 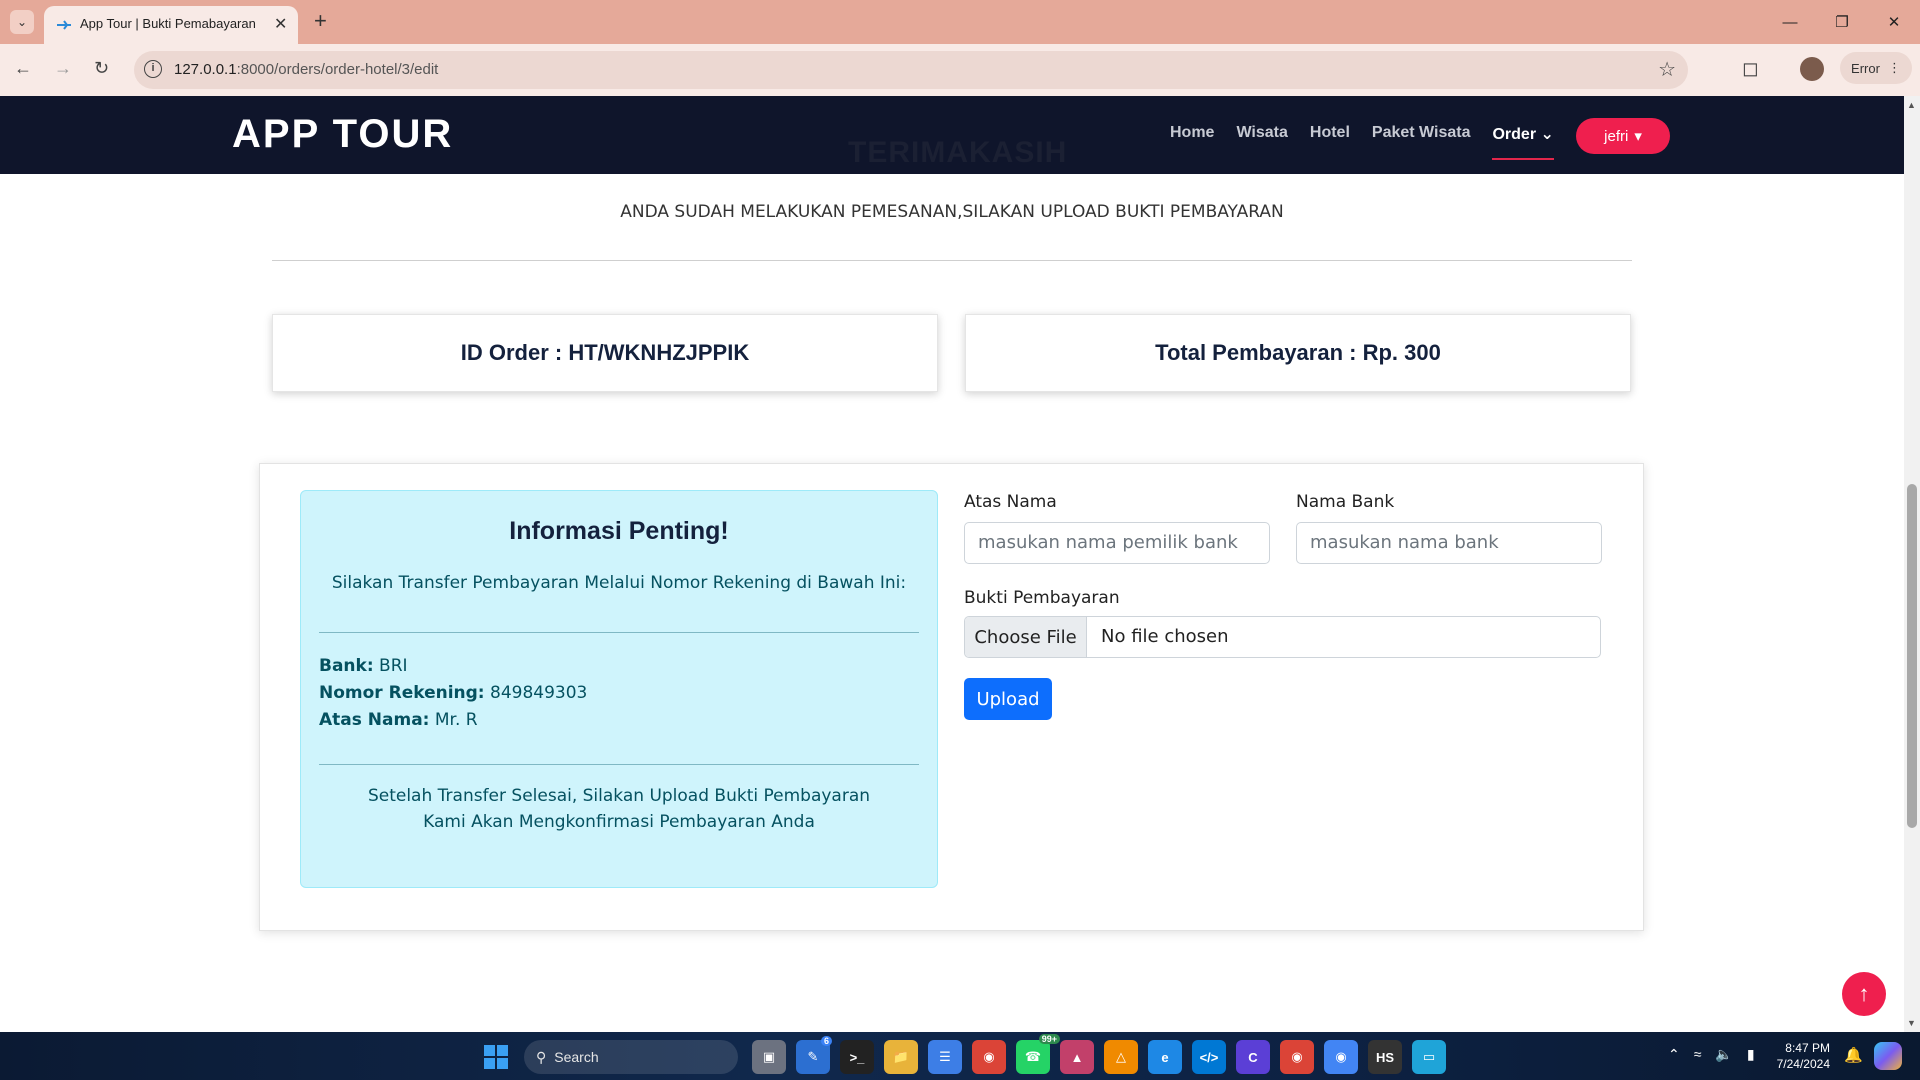 What do you see at coordinates (1911, 1023) in the screenshot?
I see `scroll-down-icon: ▼` at bounding box center [1911, 1023].